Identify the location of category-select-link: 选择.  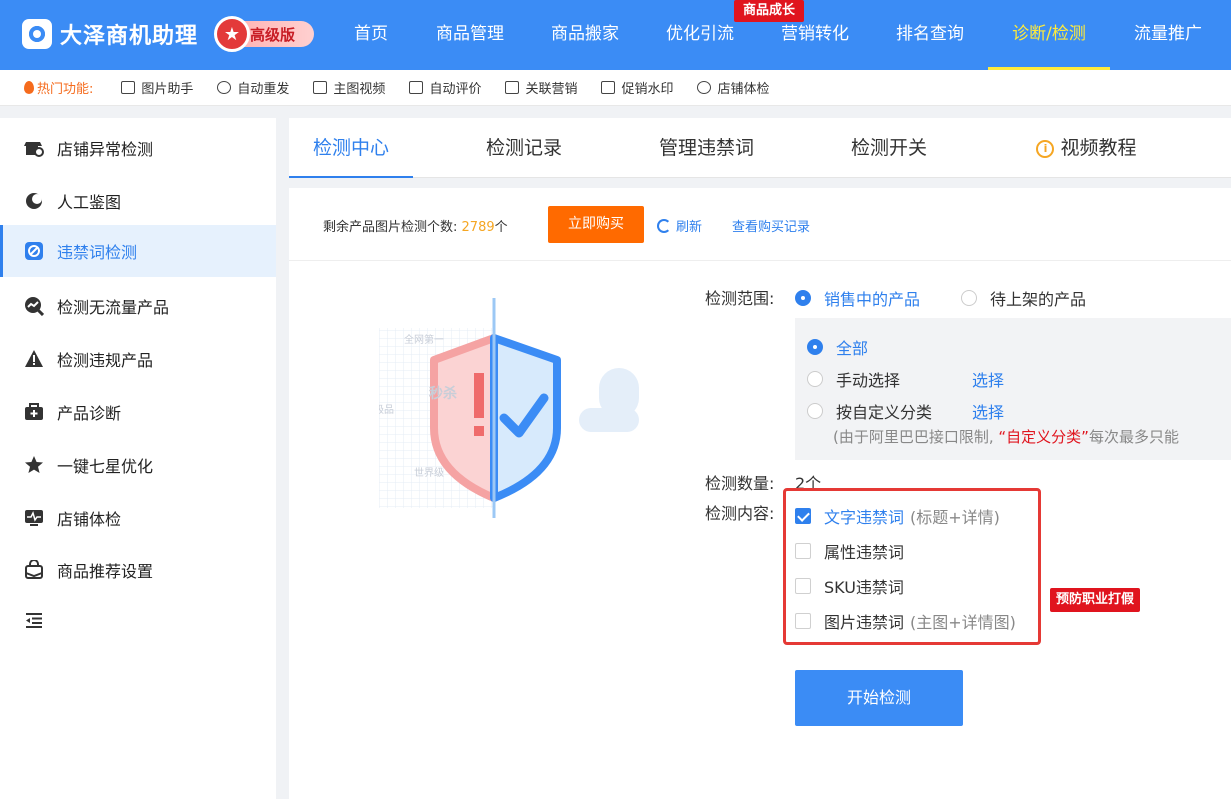
(988, 411).